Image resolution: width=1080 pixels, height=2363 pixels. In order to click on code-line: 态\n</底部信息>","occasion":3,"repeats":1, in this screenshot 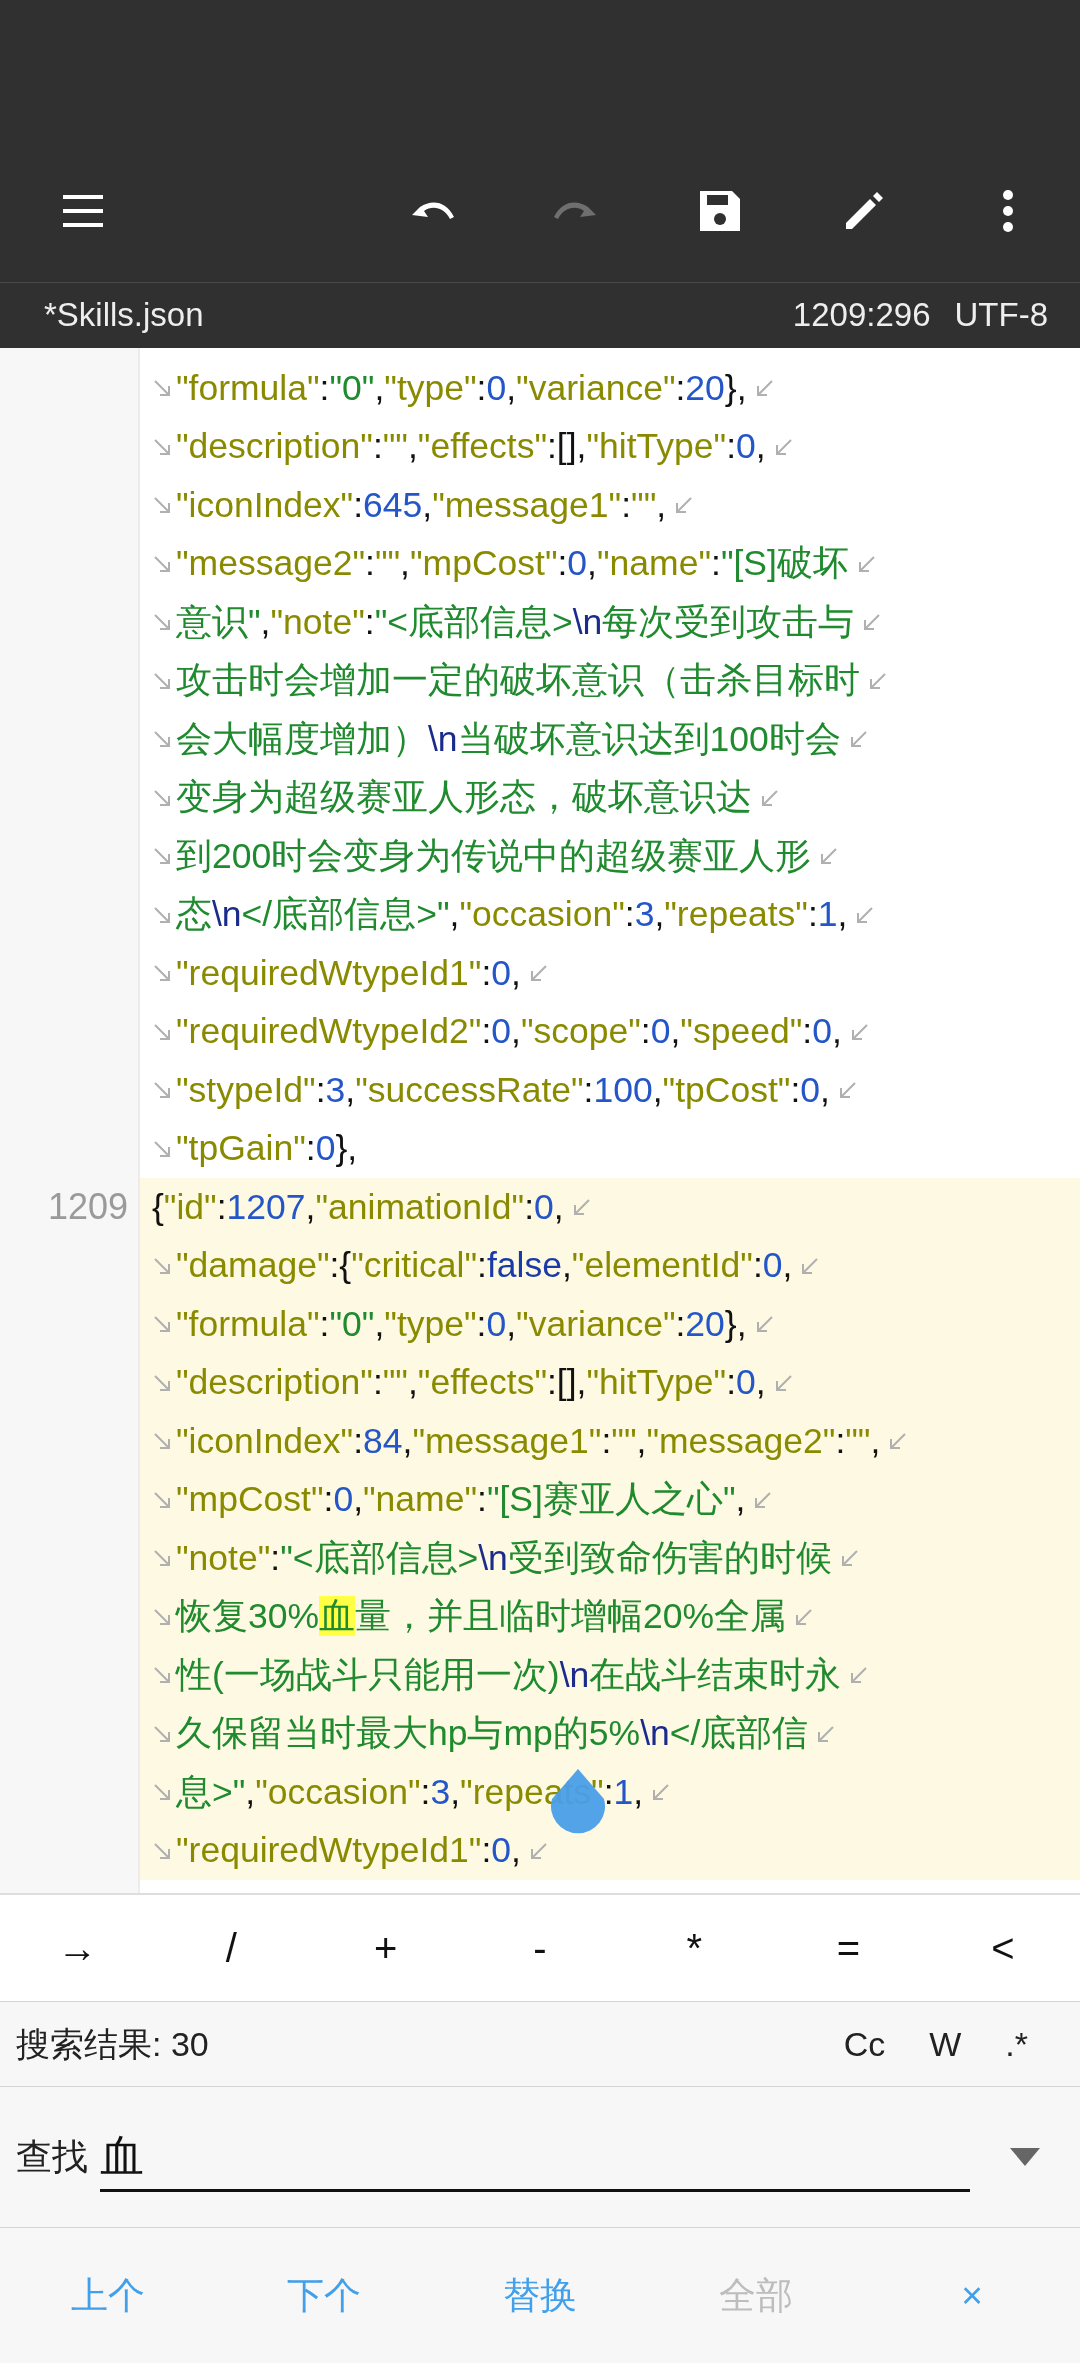, I will do `click(512, 915)`.